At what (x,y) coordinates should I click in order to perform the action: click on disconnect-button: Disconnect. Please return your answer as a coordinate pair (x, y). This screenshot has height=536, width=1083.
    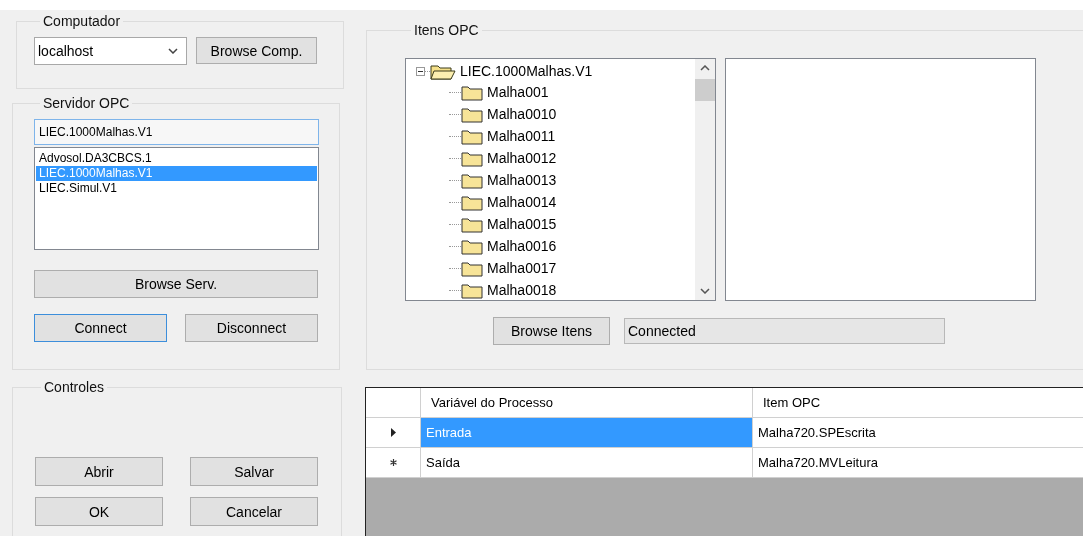
    Looking at the image, I should click on (251, 328).